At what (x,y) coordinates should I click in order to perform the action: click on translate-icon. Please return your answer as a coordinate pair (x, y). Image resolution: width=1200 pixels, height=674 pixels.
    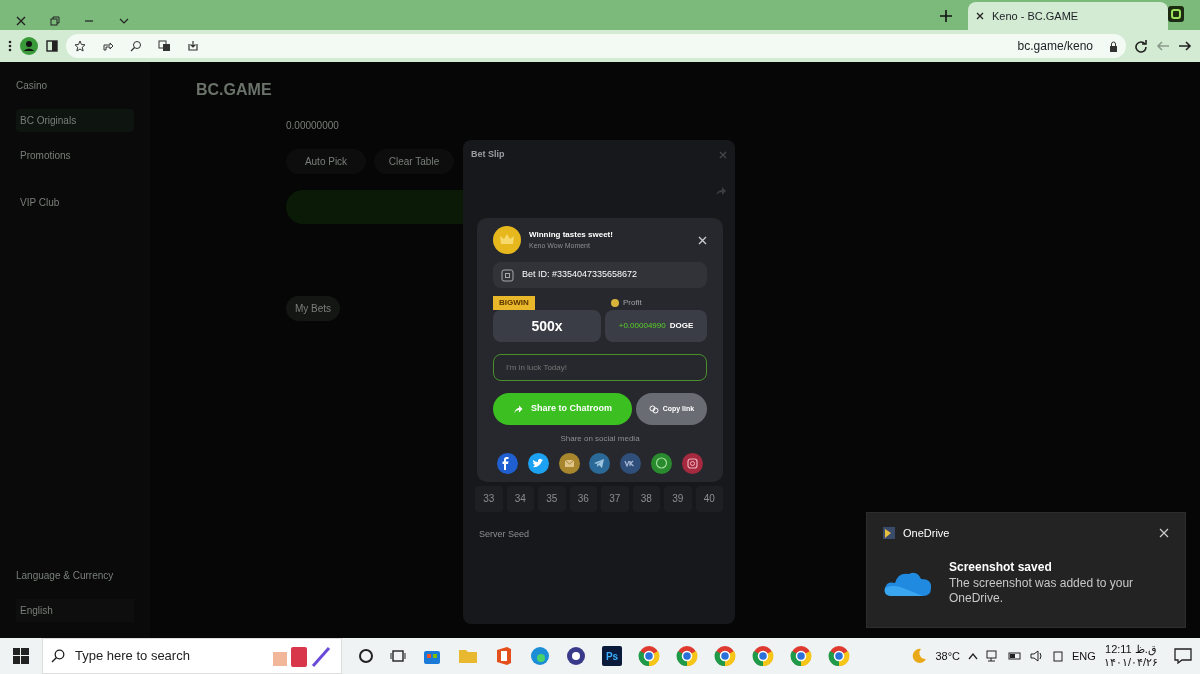
    Looking at the image, I should click on (164, 46).